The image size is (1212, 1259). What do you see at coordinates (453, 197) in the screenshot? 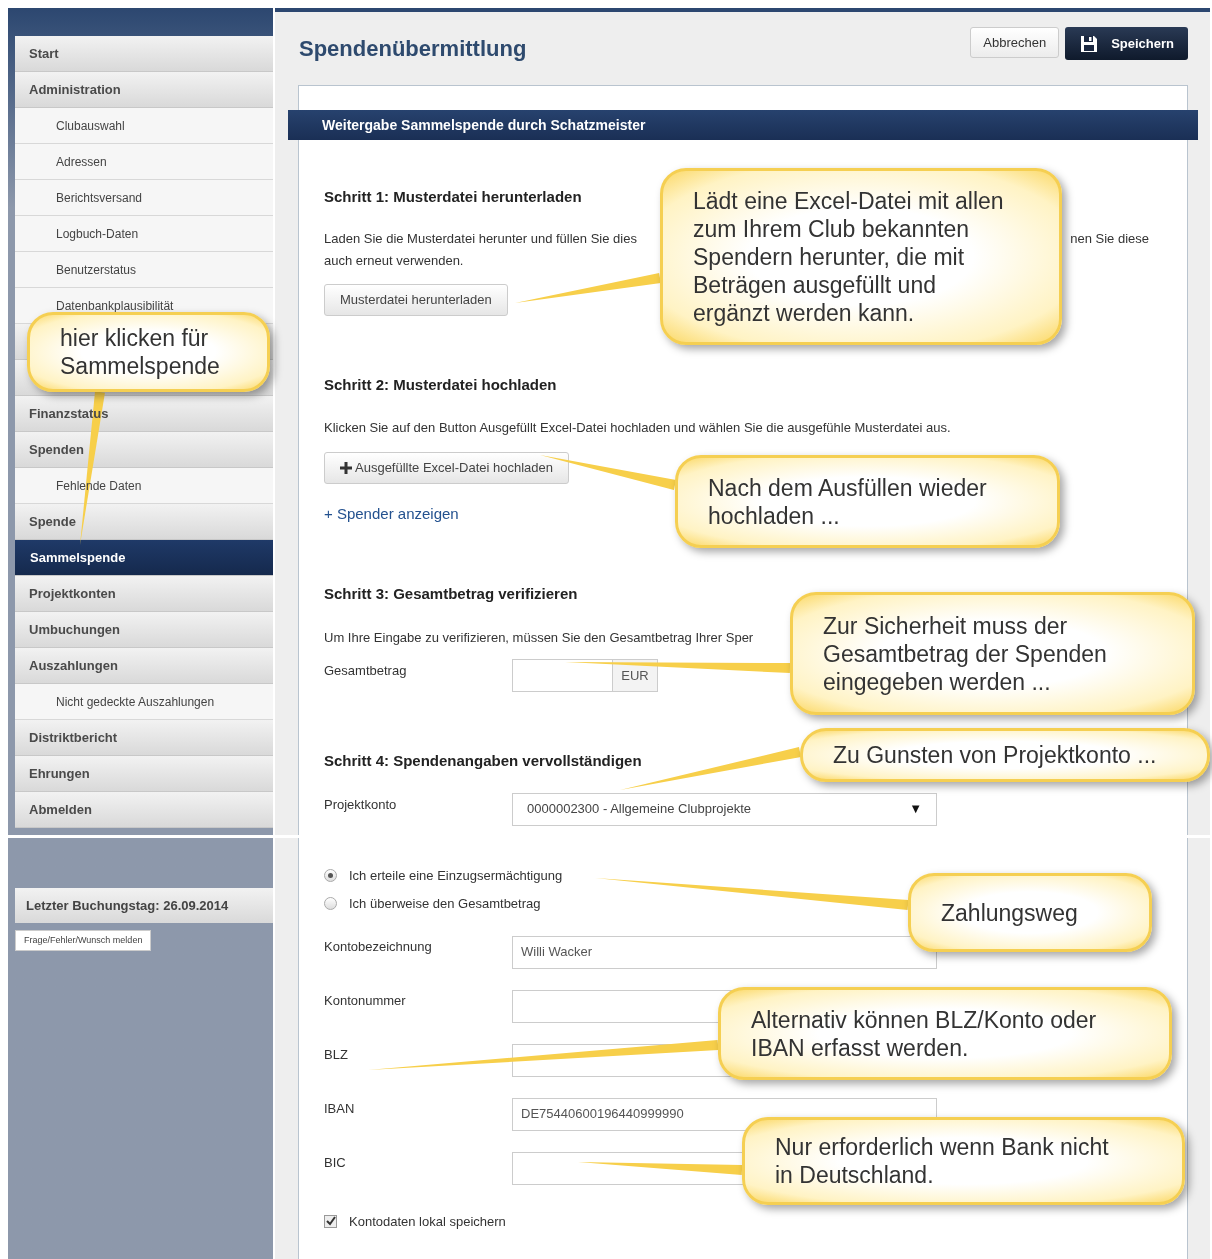
I see `step-heading: Schritt 1: Musterdatei herunterladen` at bounding box center [453, 197].